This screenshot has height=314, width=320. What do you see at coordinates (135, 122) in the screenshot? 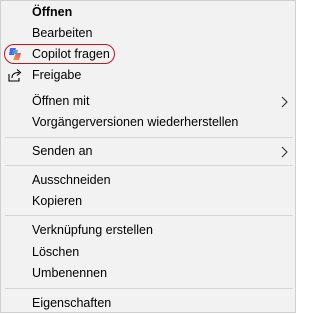
I see `menu-item-label: Vorgängerversionen wiederherstellen` at bounding box center [135, 122].